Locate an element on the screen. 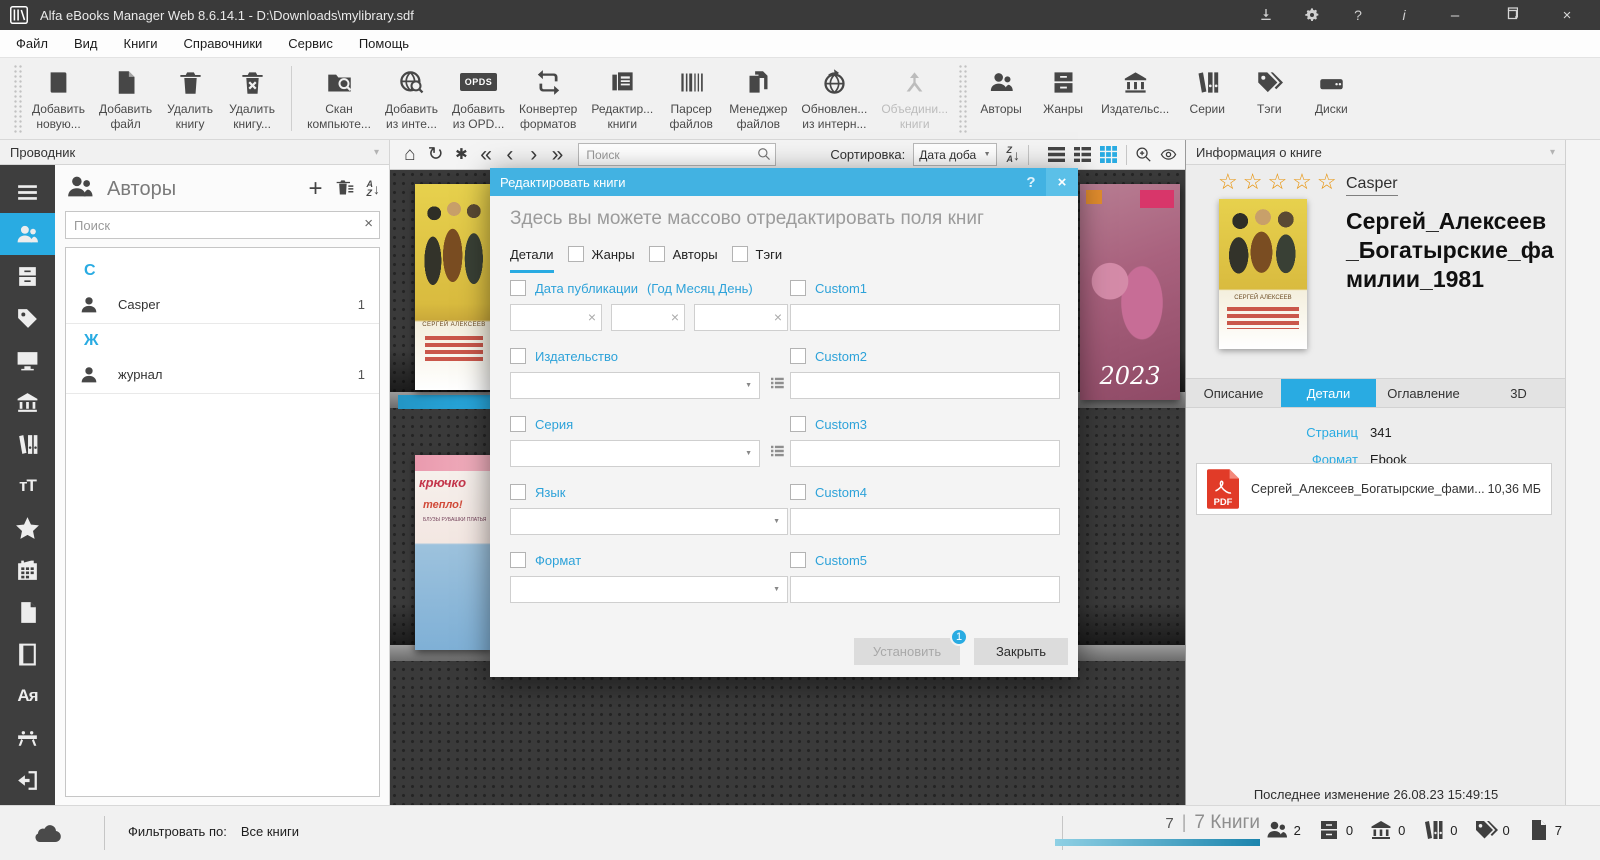 The height and width of the screenshot is (860, 1600). next-page-icon: › is located at coordinates (534, 154).